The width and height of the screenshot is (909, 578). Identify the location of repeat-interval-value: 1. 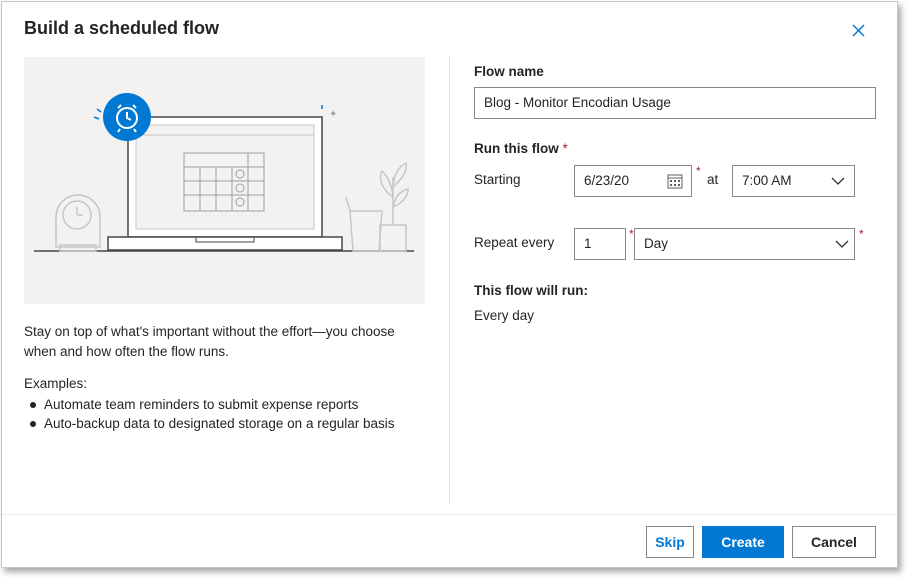
(588, 243).